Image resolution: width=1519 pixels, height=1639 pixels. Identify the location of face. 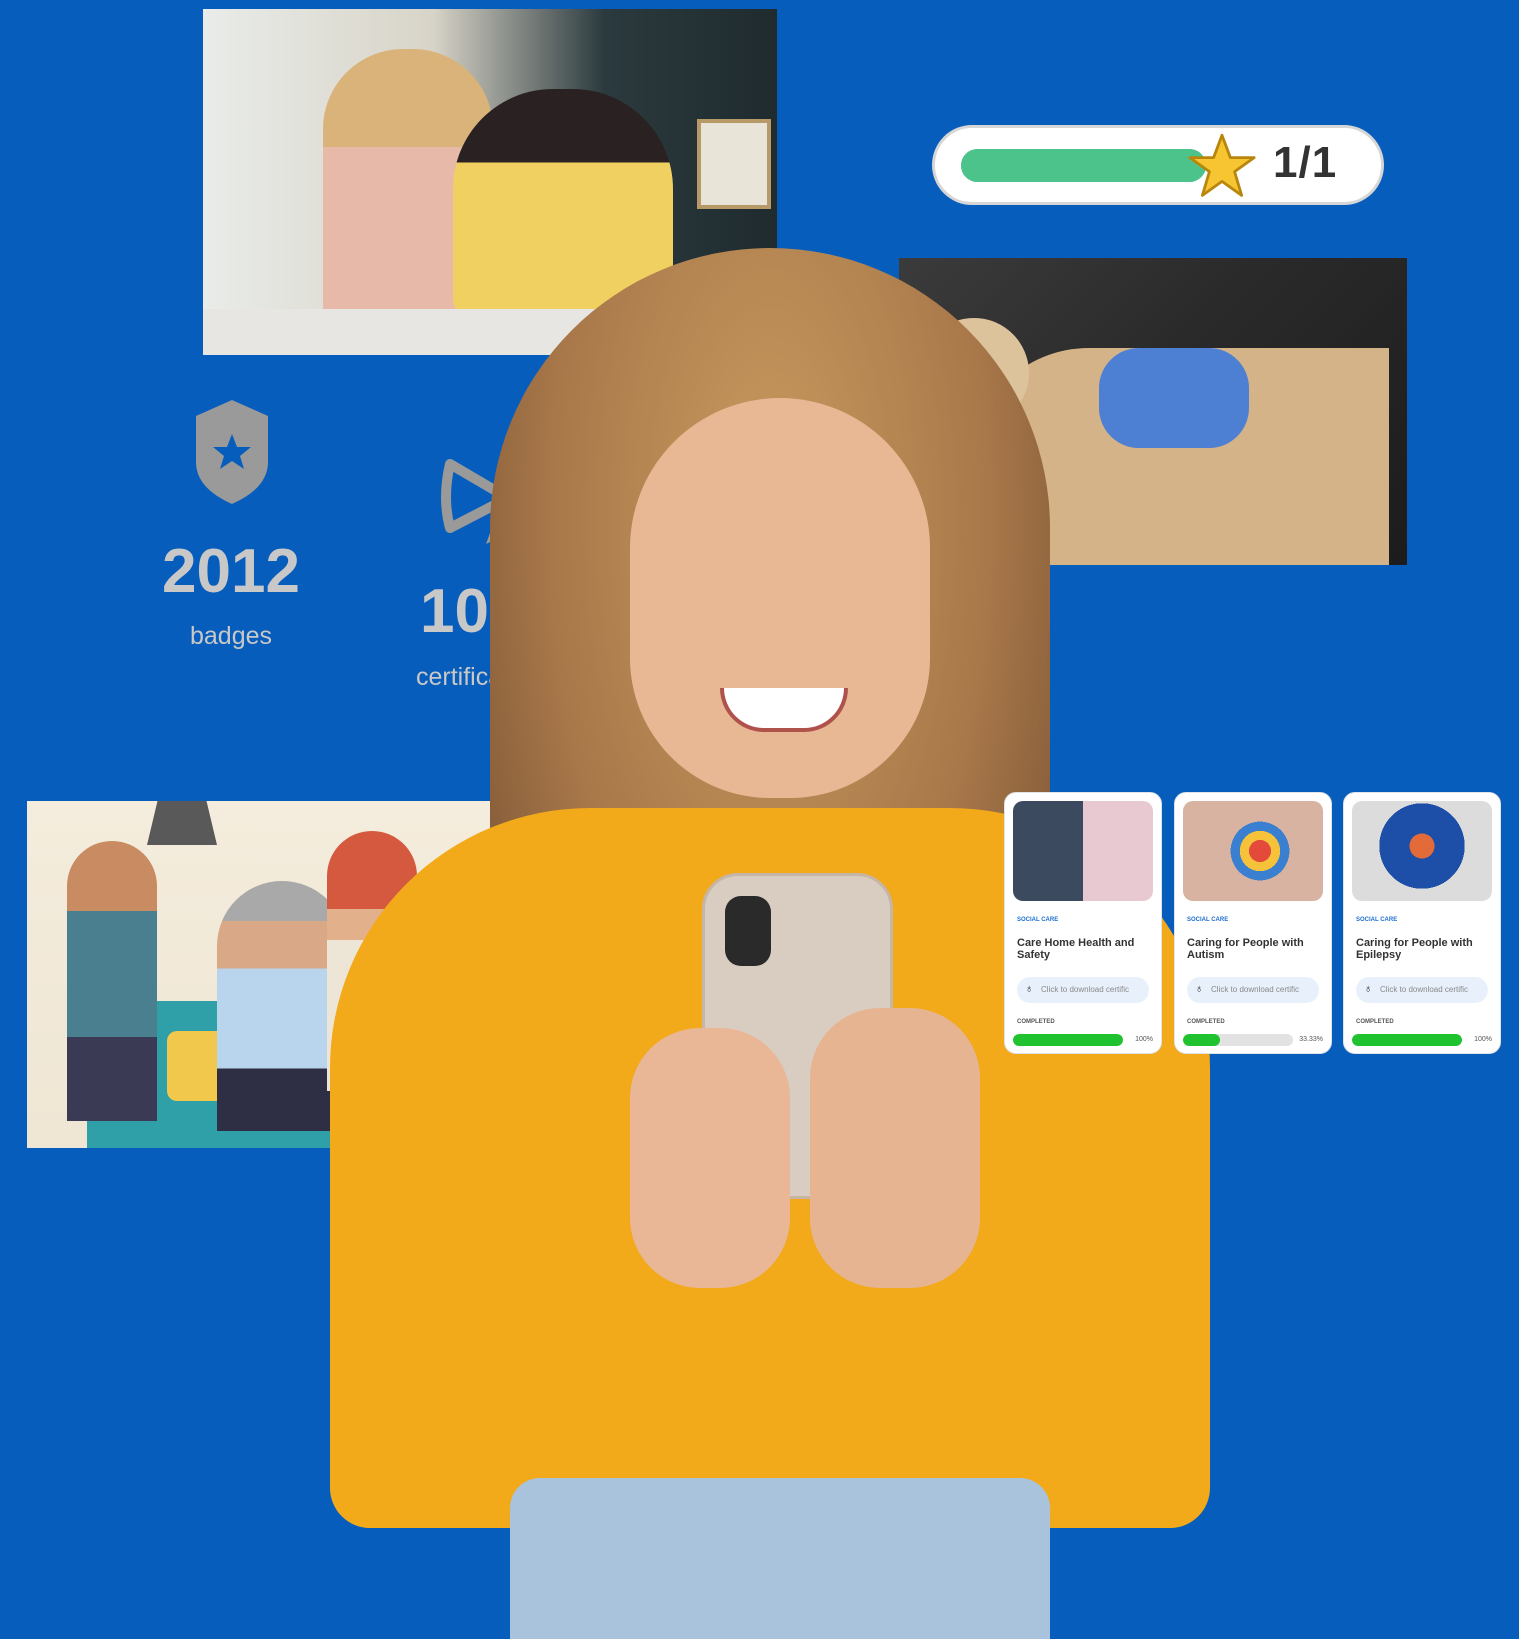
(780, 598).